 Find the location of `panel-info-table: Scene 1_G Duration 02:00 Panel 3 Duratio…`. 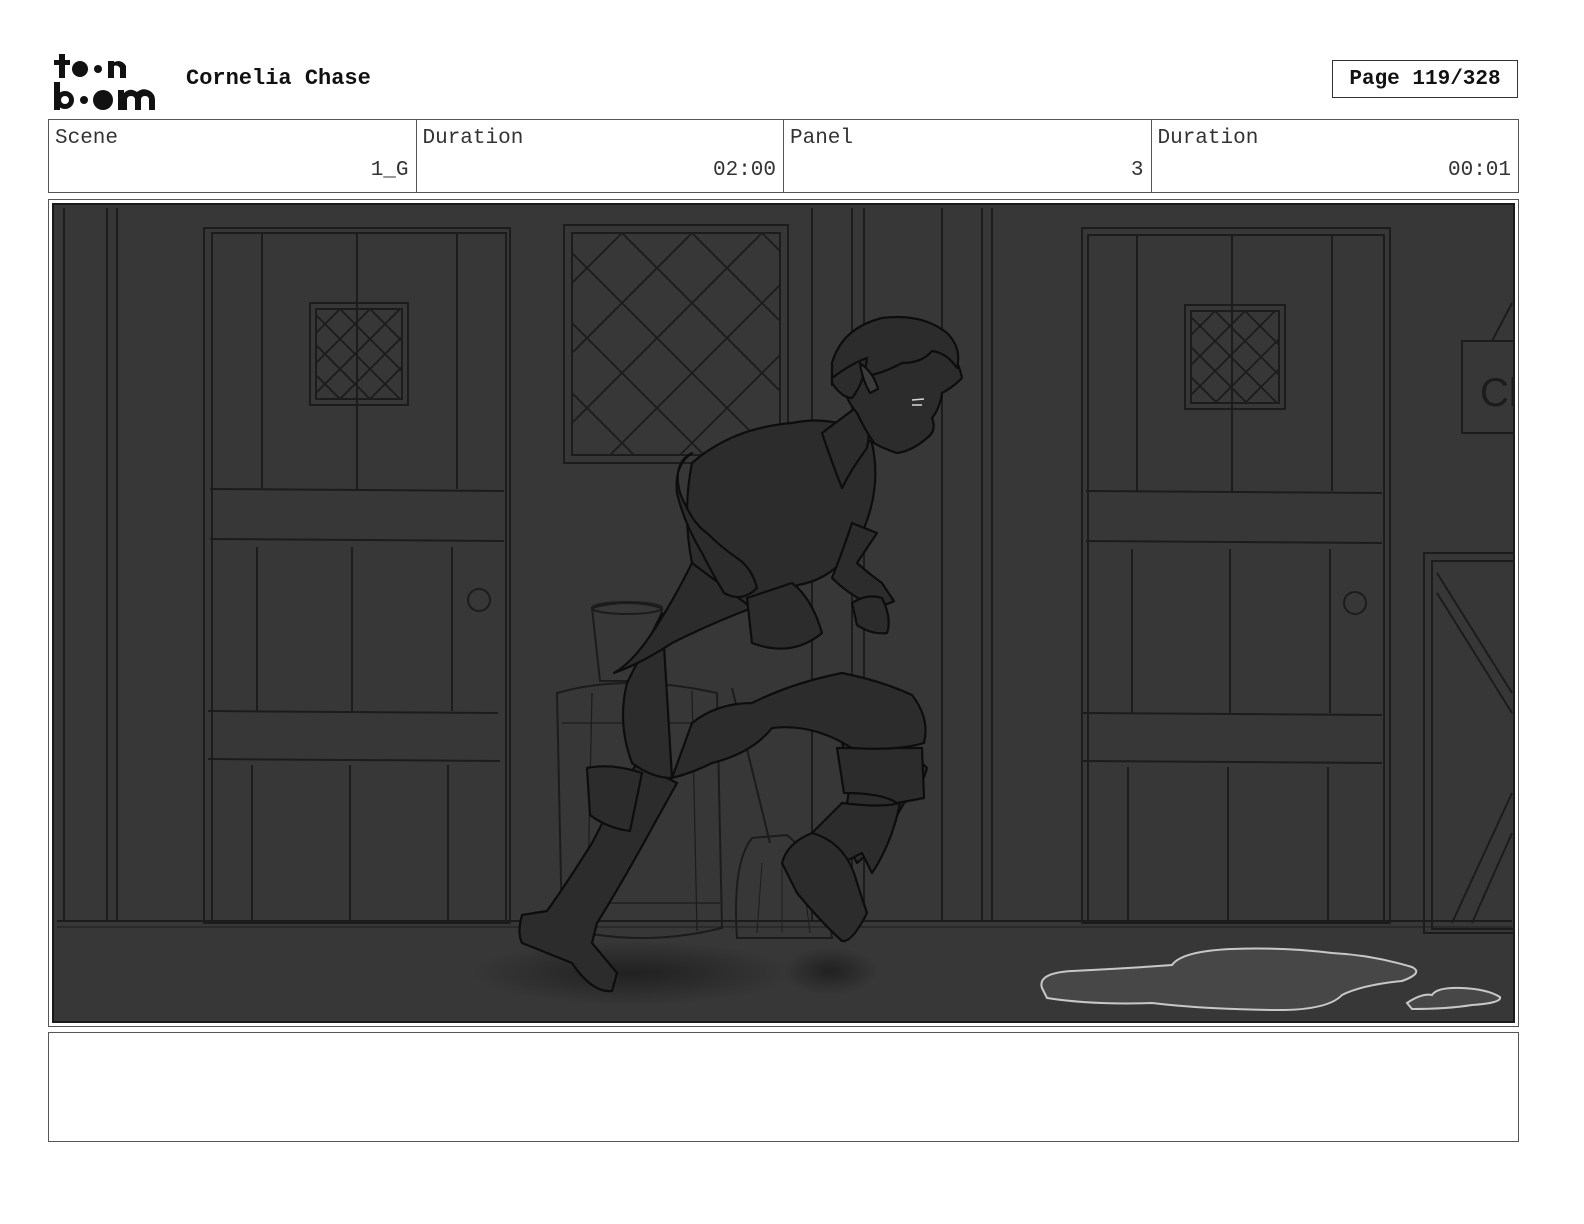

panel-info-table: Scene 1_G Duration 02:00 Panel 3 Duratio… is located at coordinates (783, 156).